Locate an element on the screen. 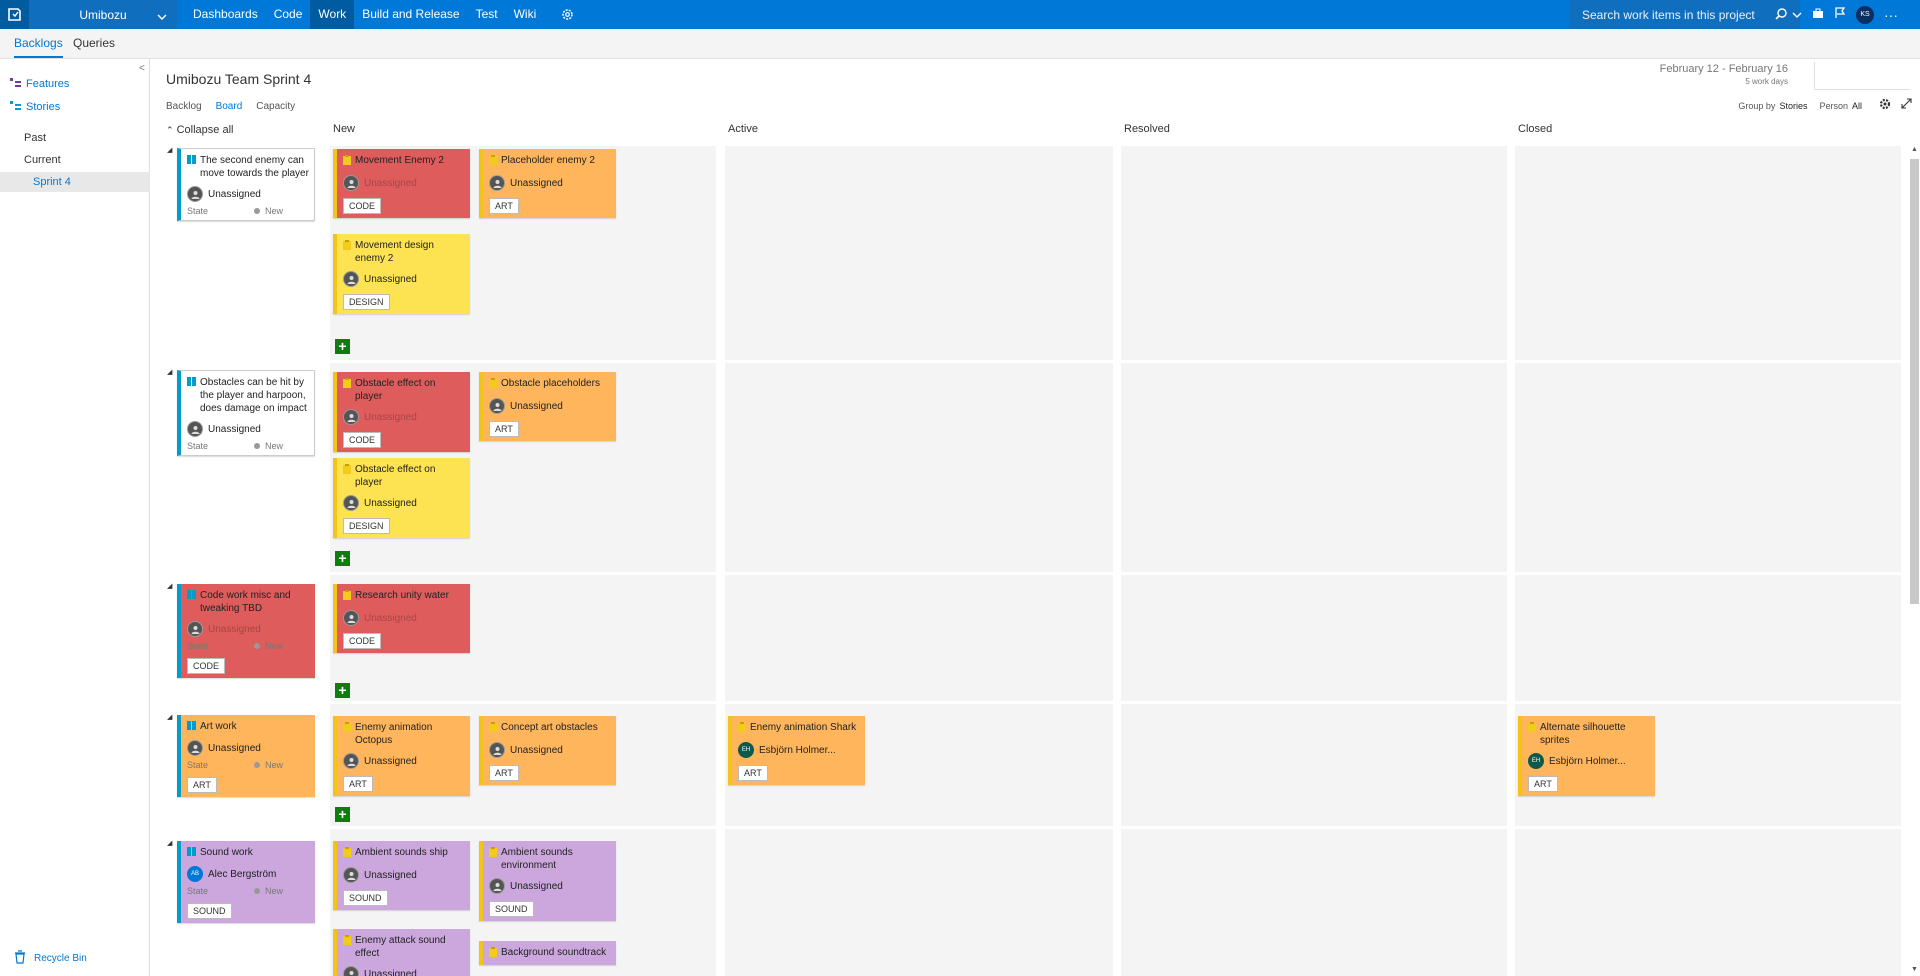 The image size is (1920, 976). search-dropdown-chevron-icon is located at coordinates (1797, 15).